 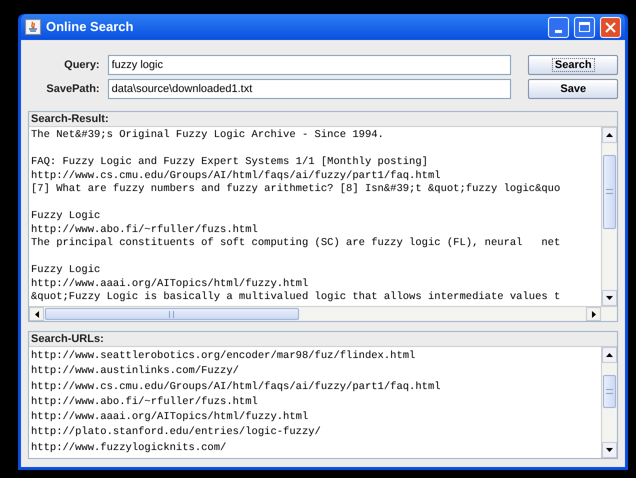 I want to click on field-label: Query:, so click(x=81, y=65).